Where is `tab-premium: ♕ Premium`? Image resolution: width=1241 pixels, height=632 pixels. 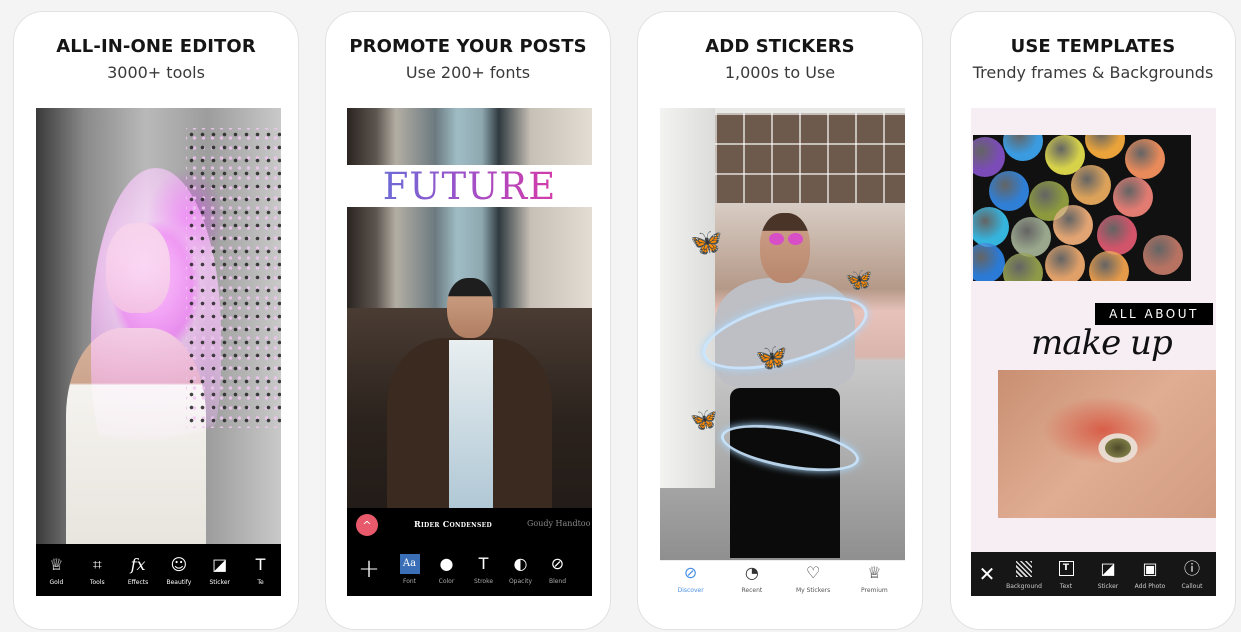
tab-premium: ♕ Premium is located at coordinates (874, 579).